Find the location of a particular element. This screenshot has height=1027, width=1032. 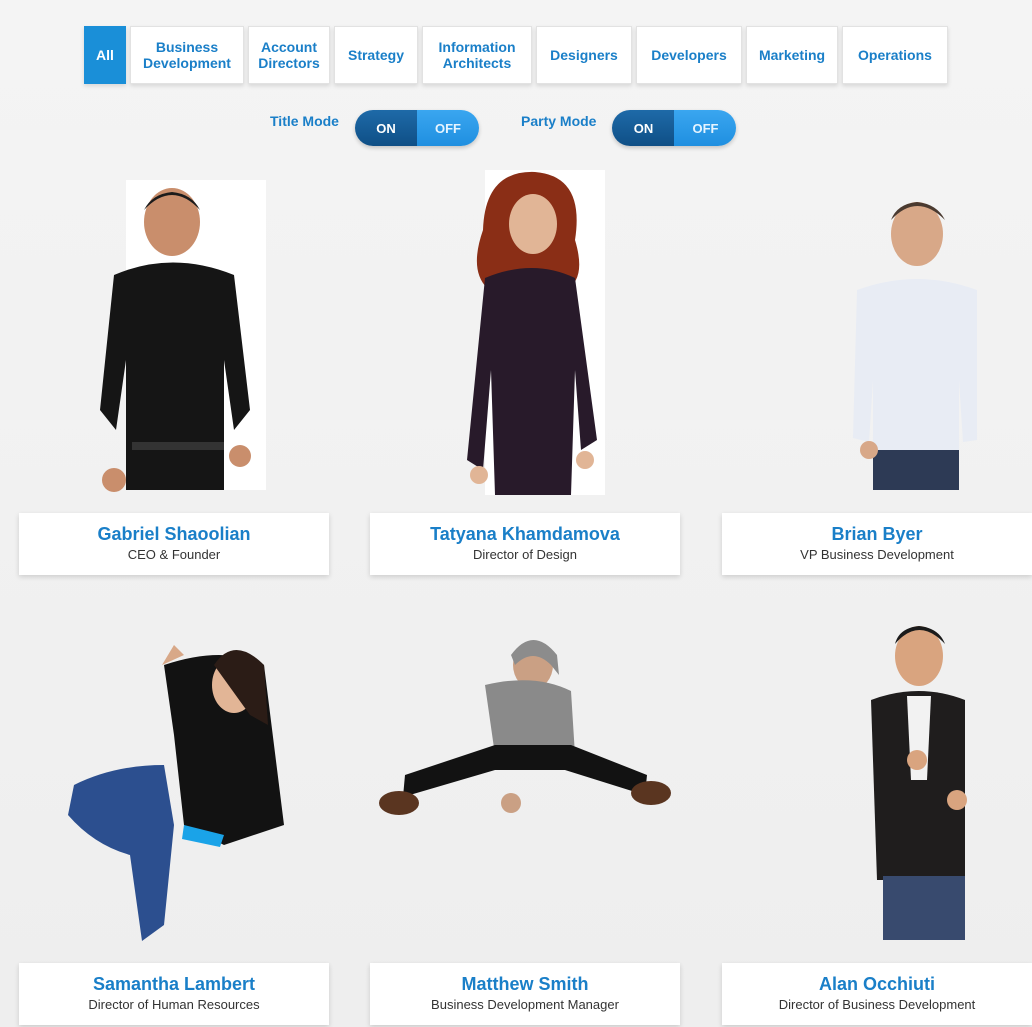

member-name: Brian Byer is located at coordinates (877, 534).